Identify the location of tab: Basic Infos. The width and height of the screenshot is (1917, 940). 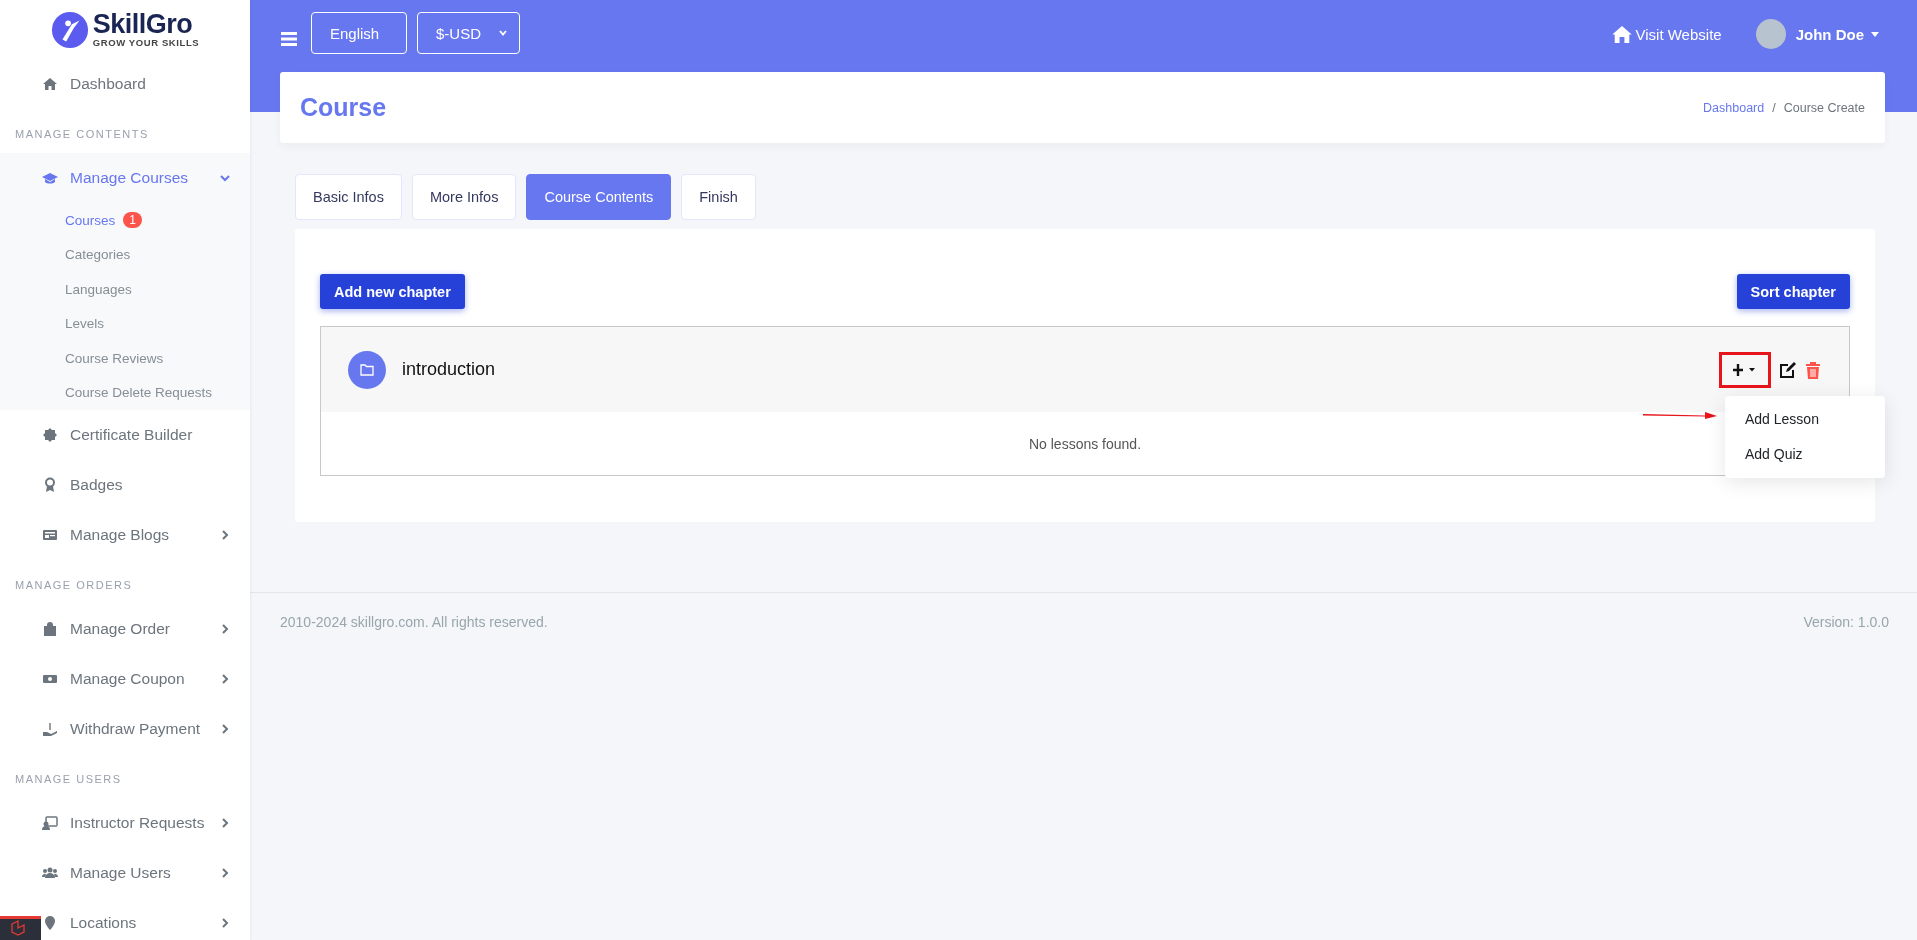
(348, 197).